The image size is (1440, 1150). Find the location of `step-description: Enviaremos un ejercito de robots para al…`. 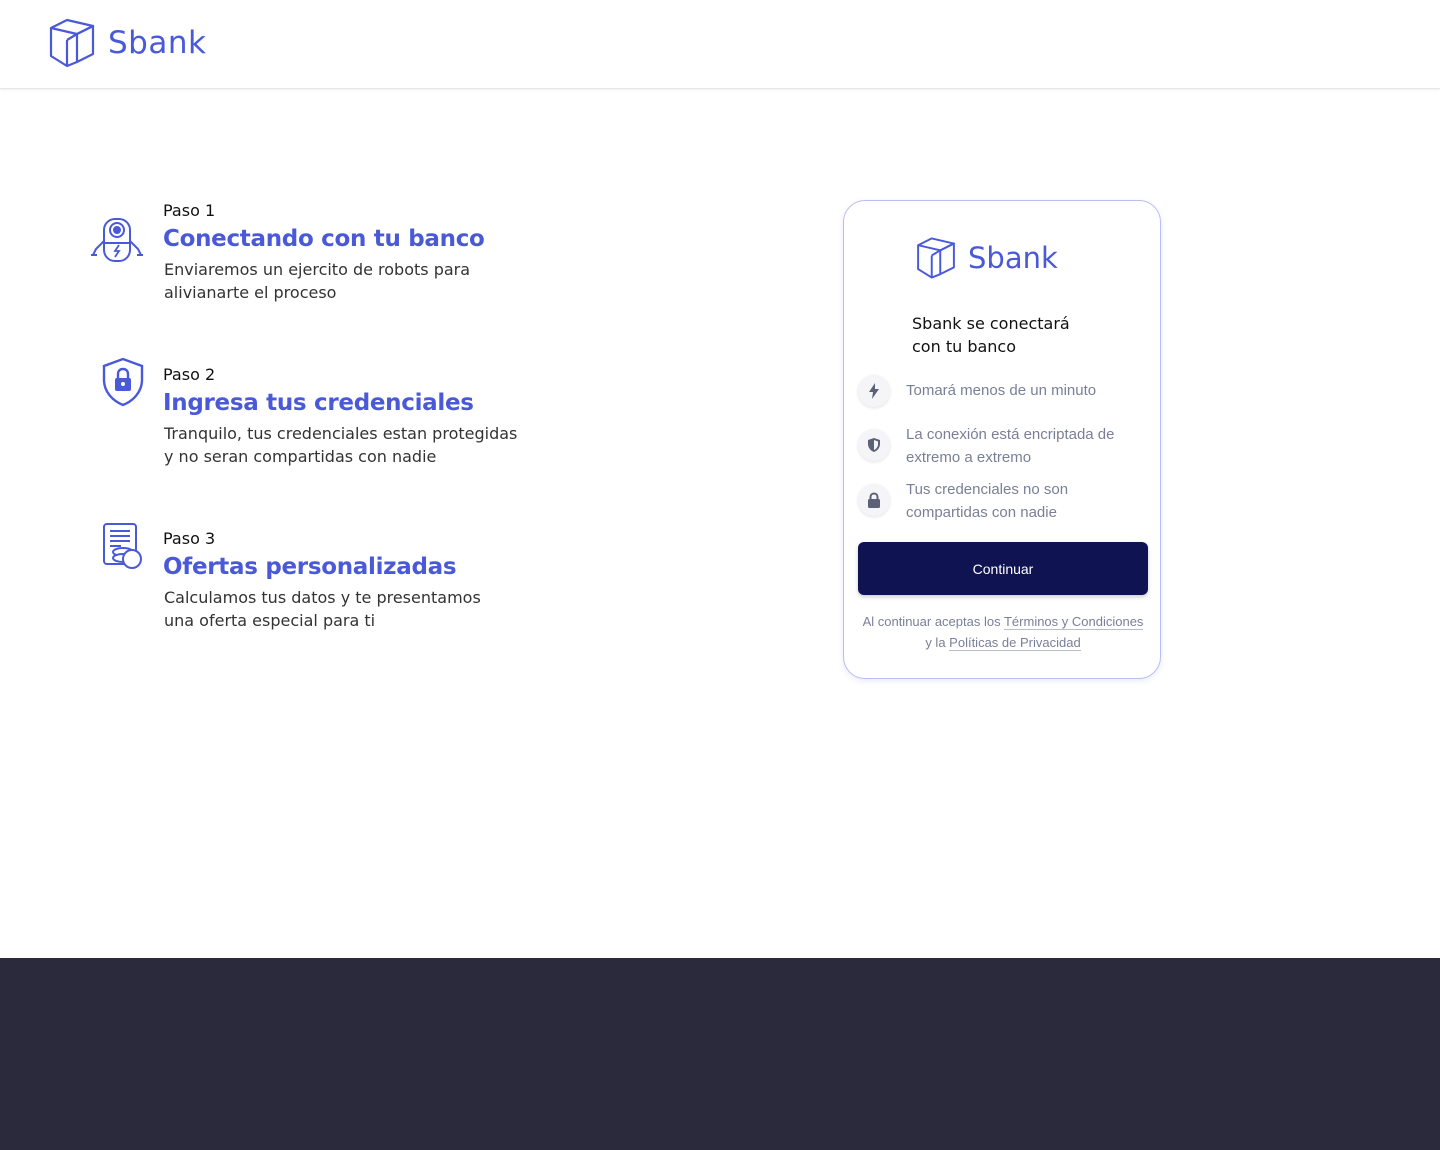

step-description: Enviaremos un ejercito de robots para al… is located at coordinates (354, 281).